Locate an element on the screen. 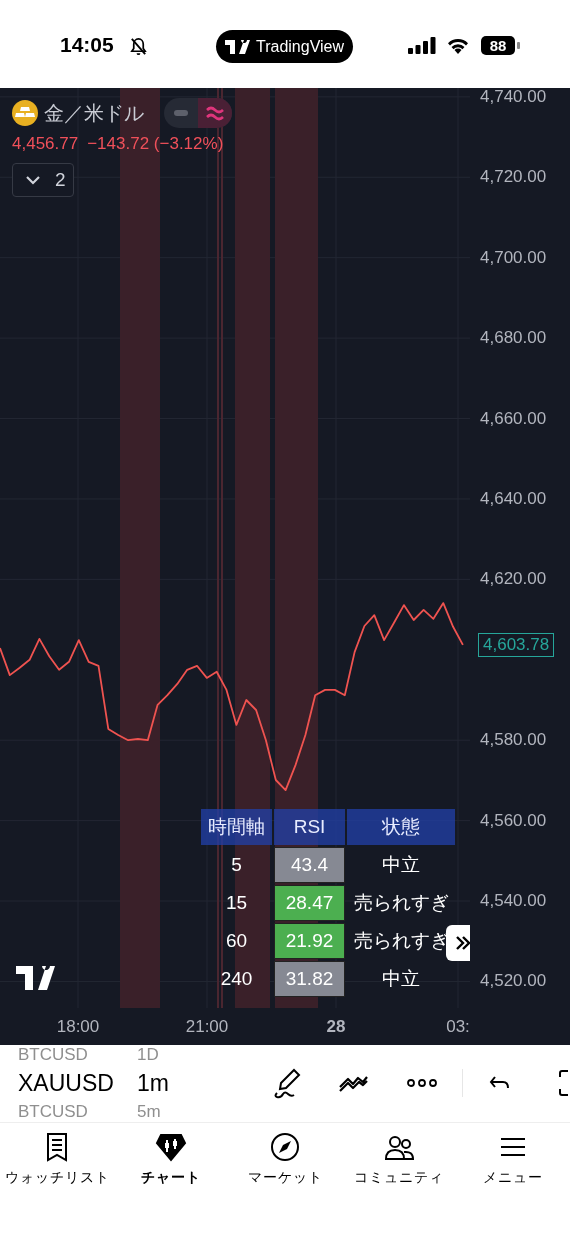  nav-tab: マーケット is located at coordinates (285, 1163).